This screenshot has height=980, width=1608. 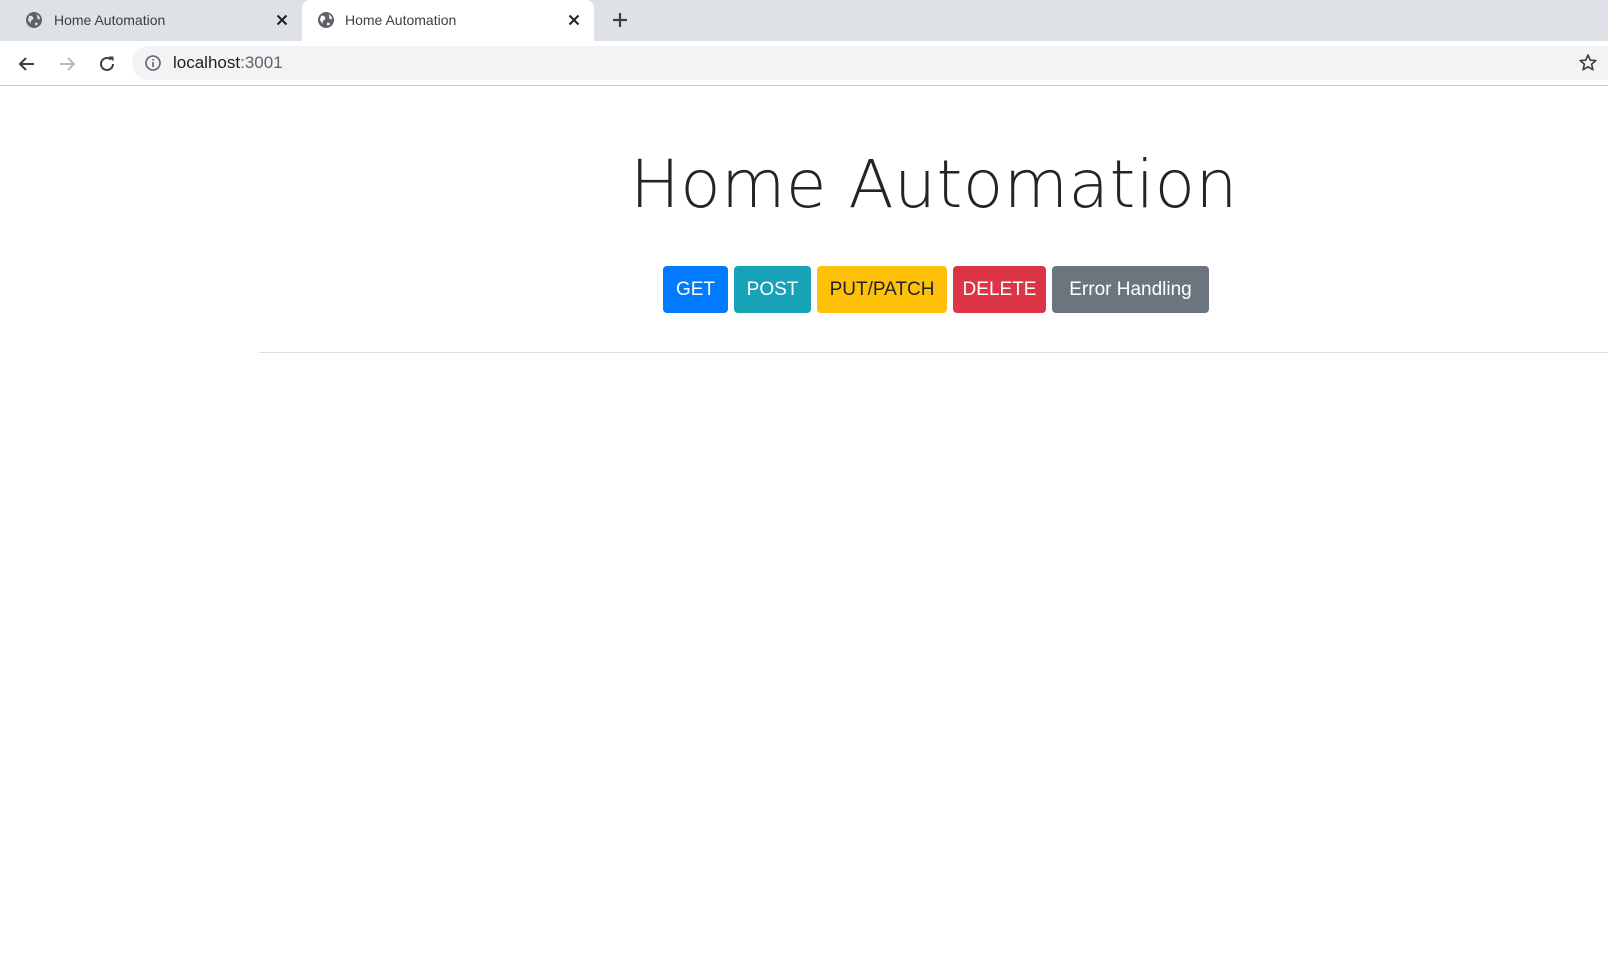 What do you see at coordinates (620, 20) in the screenshot?
I see `new-tab-plus-icon` at bounding box center [620, 20].